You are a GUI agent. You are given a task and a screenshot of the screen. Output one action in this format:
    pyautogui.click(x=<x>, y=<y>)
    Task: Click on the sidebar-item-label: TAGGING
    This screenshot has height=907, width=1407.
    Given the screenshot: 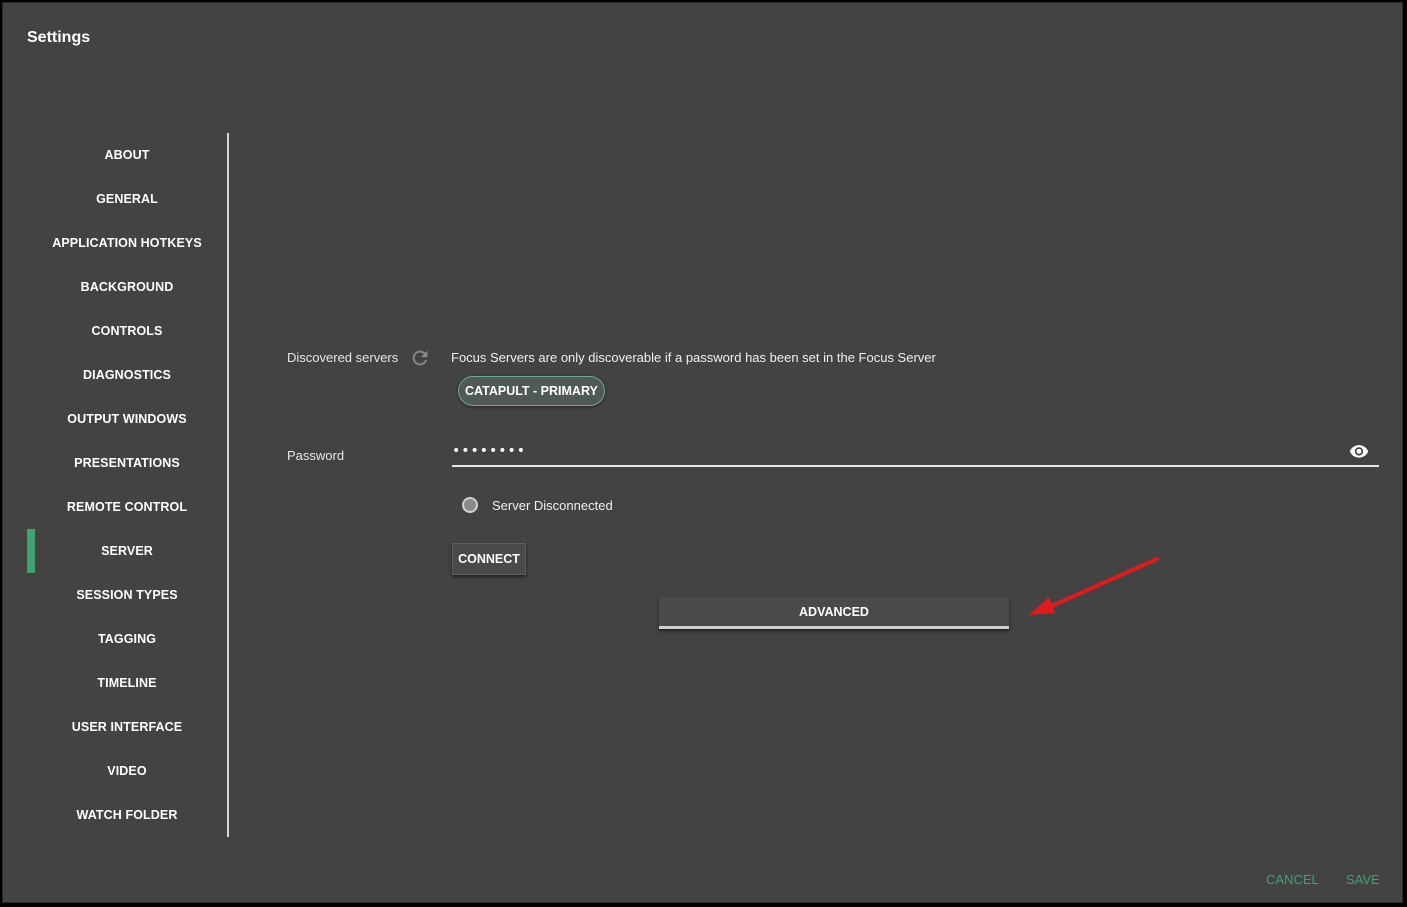 What is the action you would take?
    pyautogui.click(x=127, y=639)
    